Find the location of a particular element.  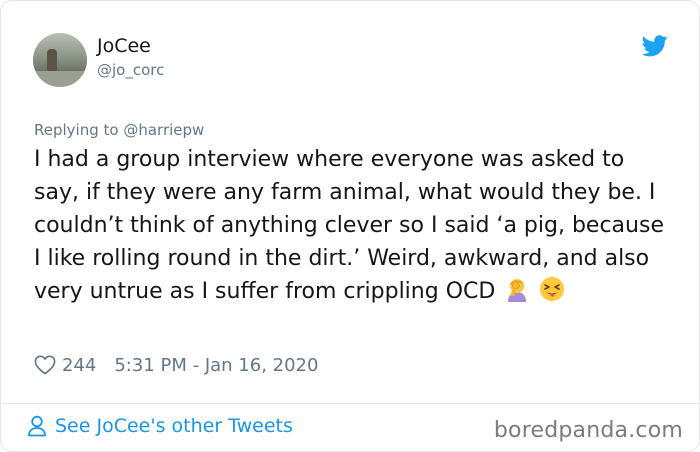

author-handle: @jo_corc is located at coordinates (130, 70).